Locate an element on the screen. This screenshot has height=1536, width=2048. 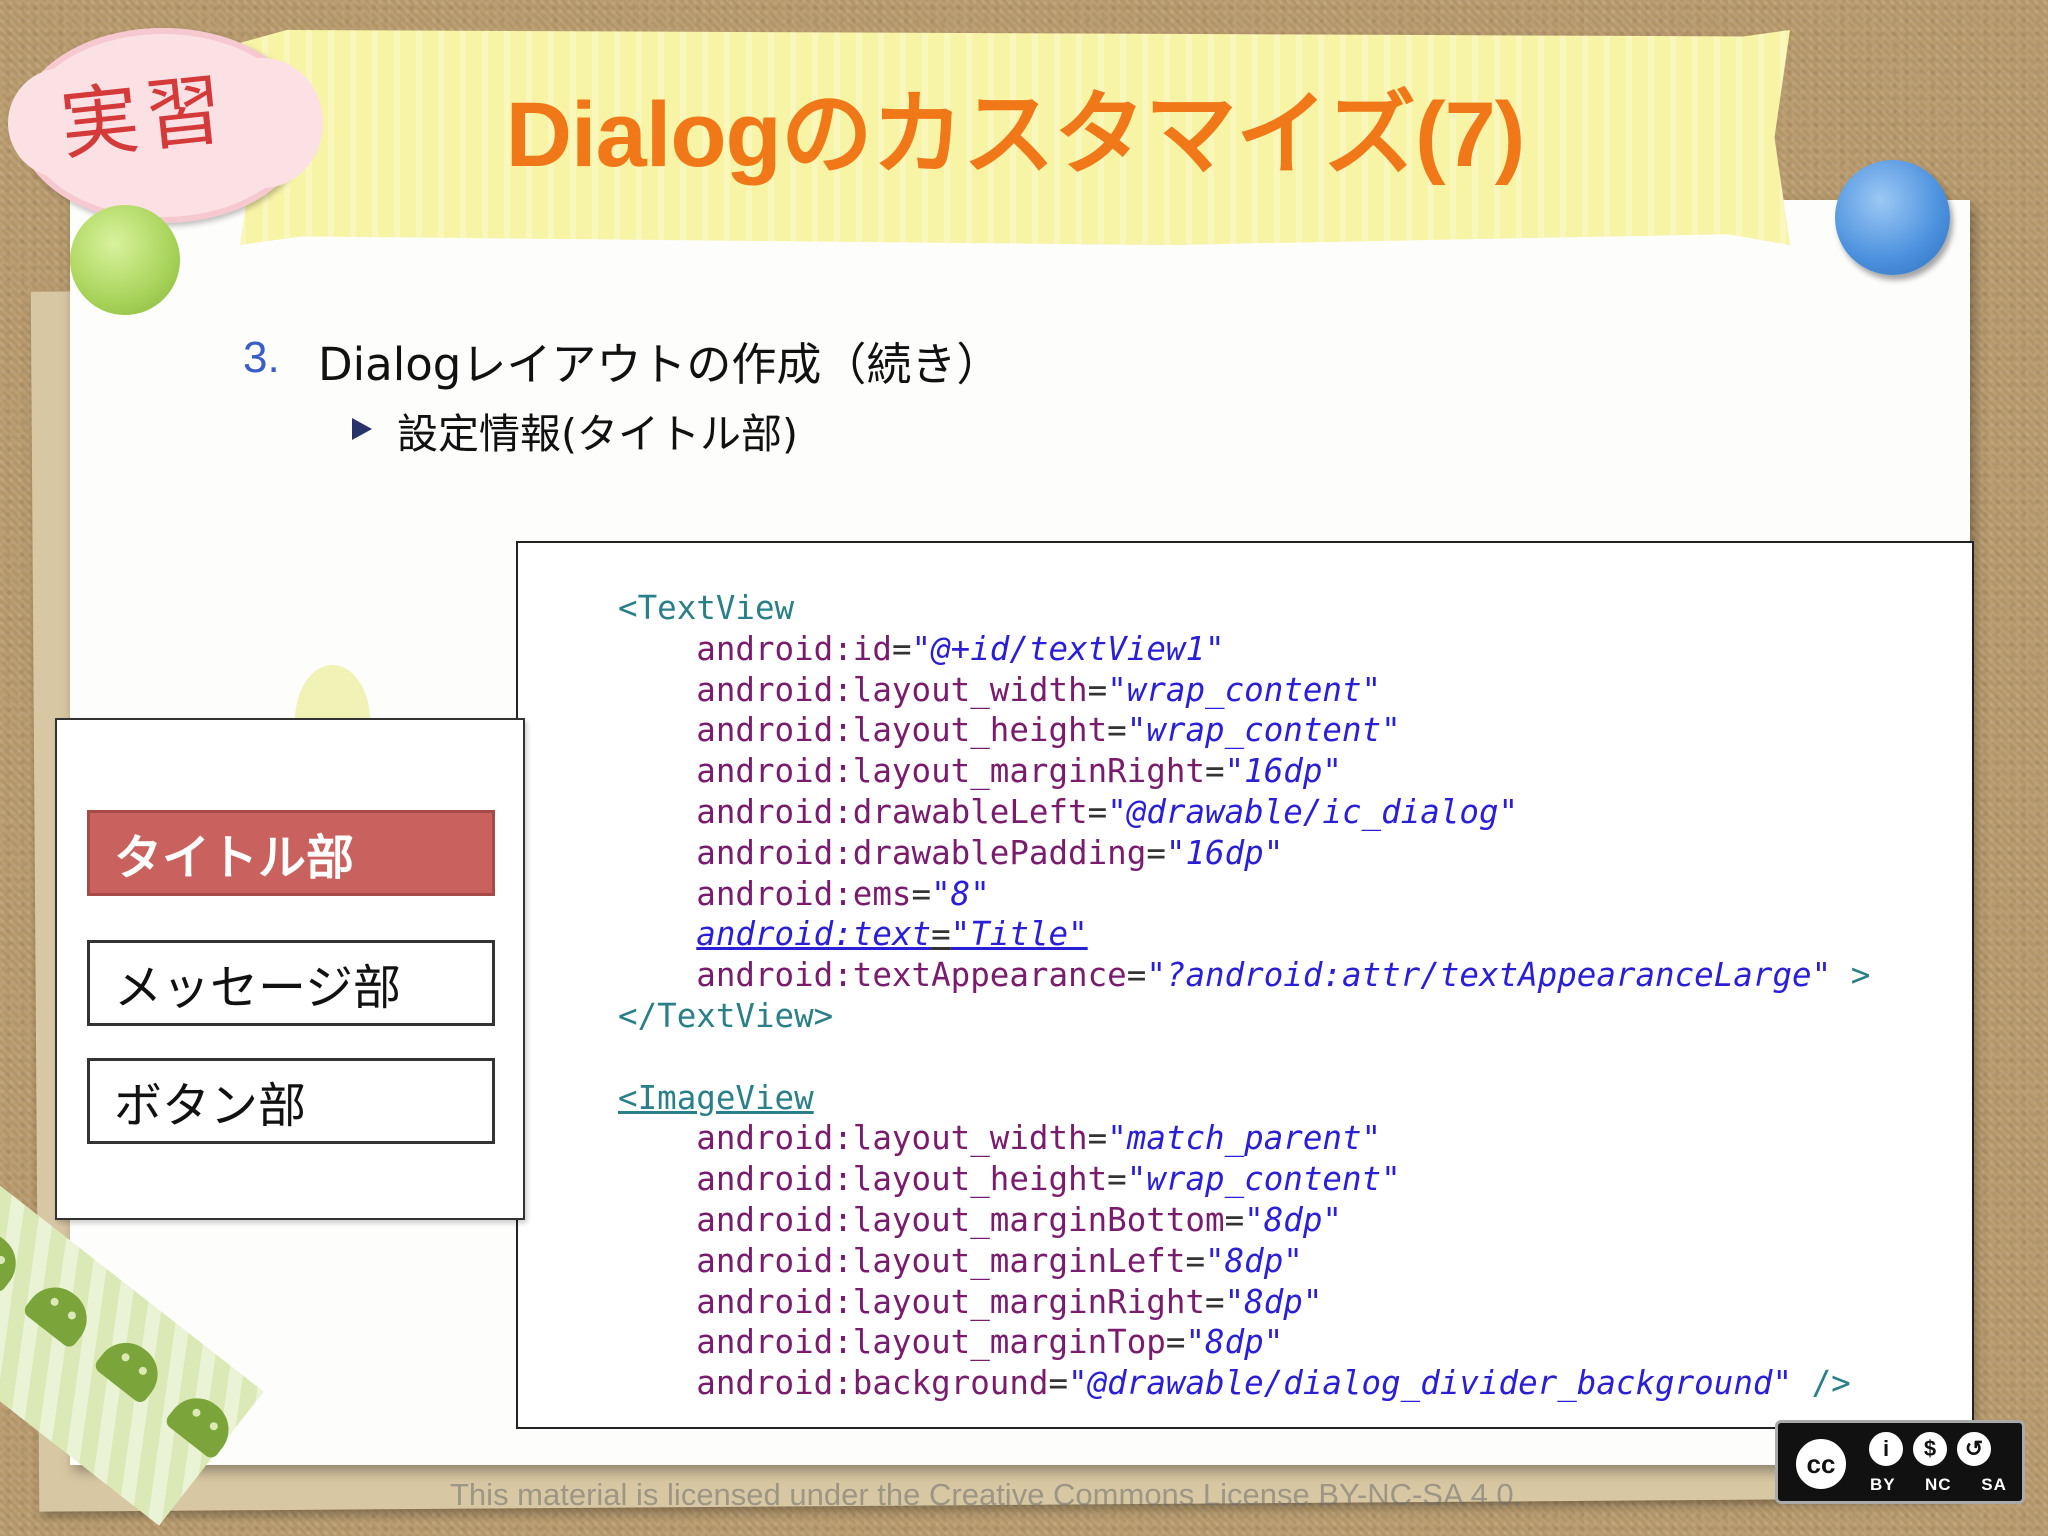
code-token: <ImageView is located at coordinates (716, 1097).